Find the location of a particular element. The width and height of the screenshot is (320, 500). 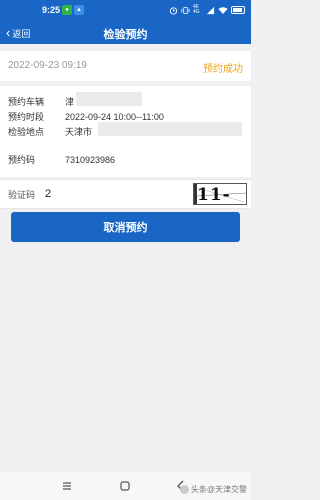

battery-icon is located at coordinates (238, 10).